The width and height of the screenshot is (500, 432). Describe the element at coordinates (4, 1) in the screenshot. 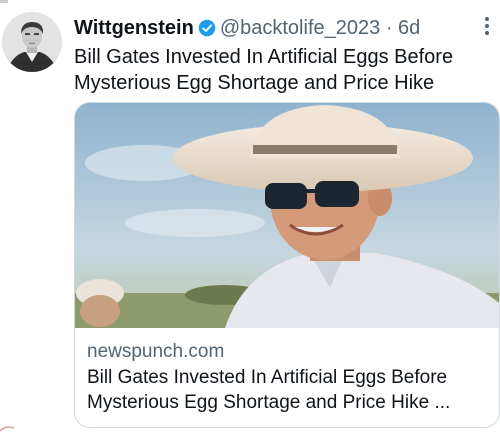

I see `cropped-top-fragment` at that location.